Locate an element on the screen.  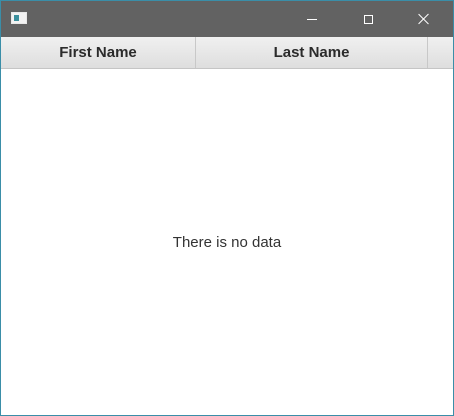
close-icon is located at coordinates (424, 19).